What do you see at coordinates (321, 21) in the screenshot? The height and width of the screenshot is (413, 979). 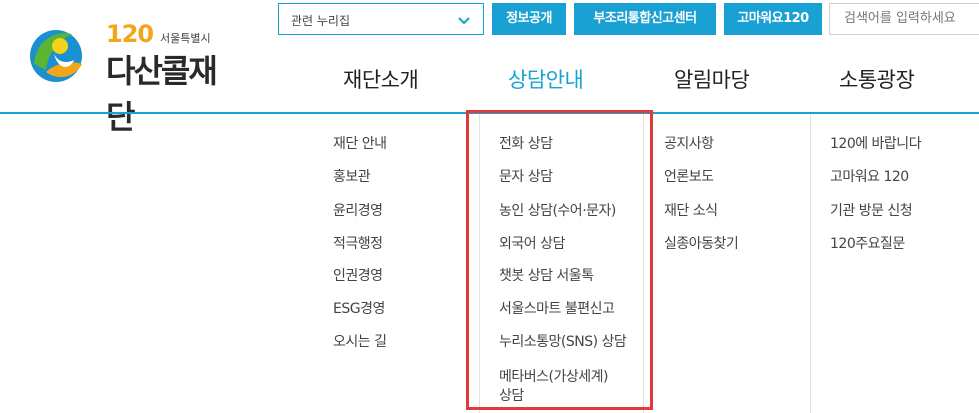 I see `related-sites-value: 관련 누리집` at bounding box center [321, 21].